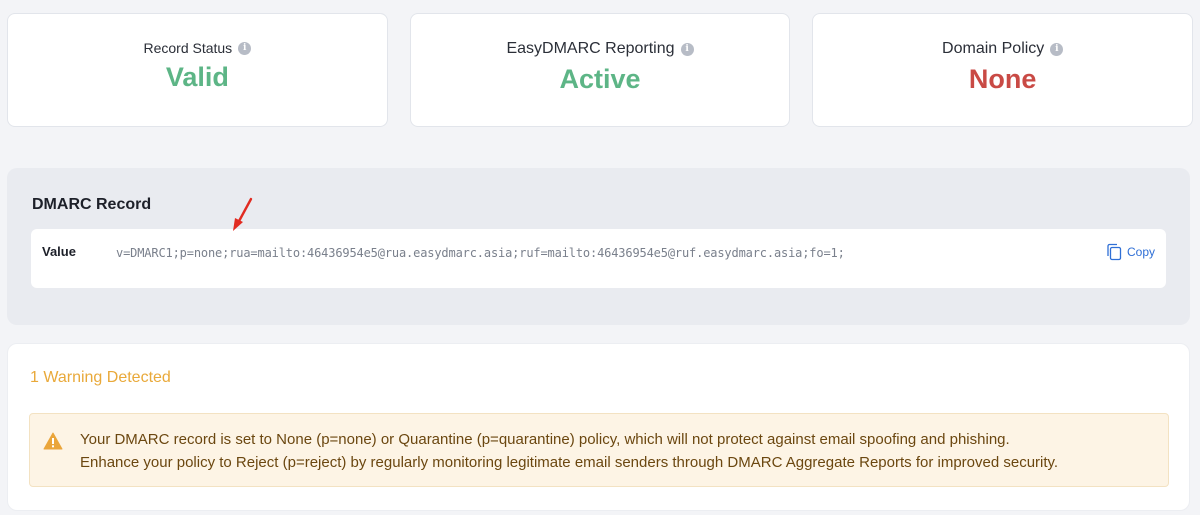 This screenshot has height=515, width=1200. I want to click on domain-policy-label-text: Domain Policy, so click(993, 48).